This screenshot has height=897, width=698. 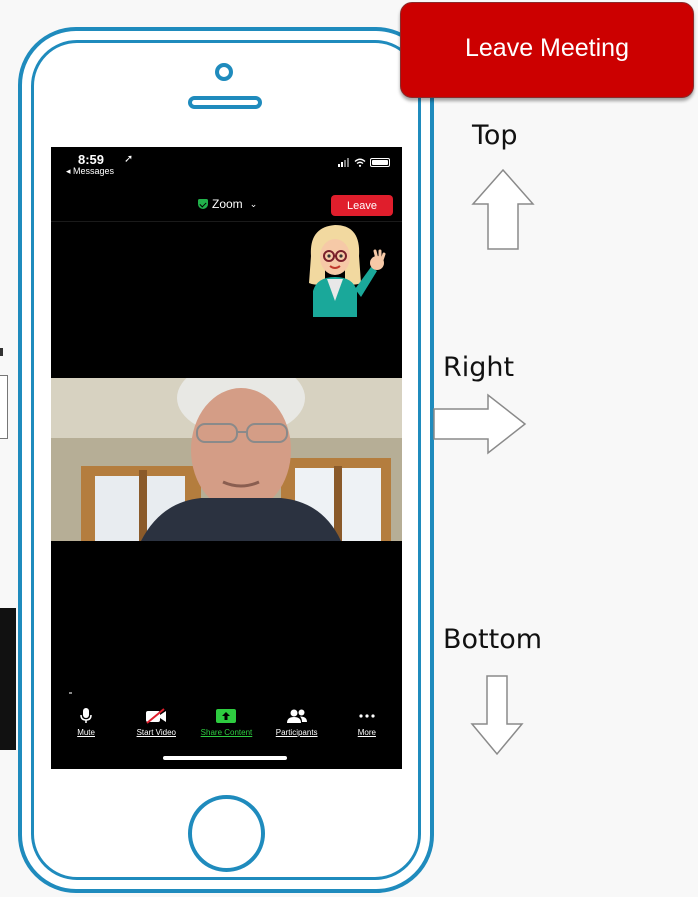 What do you see at coordinates (226, 167) in the screenshot?
I see `status-bar: 8:59 ➚ ◂ Messages` at bounding box center [226, 167].